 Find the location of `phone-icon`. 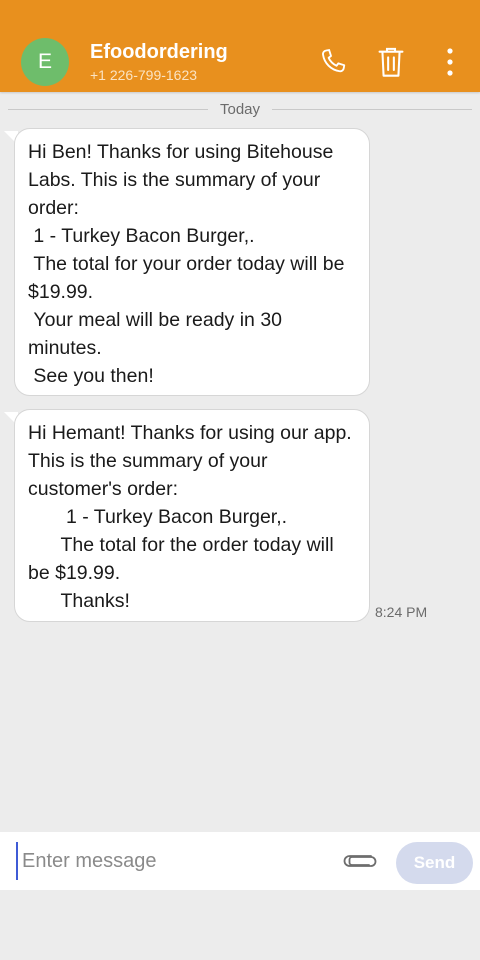

phone-icon is located at coordinates (334, 61).